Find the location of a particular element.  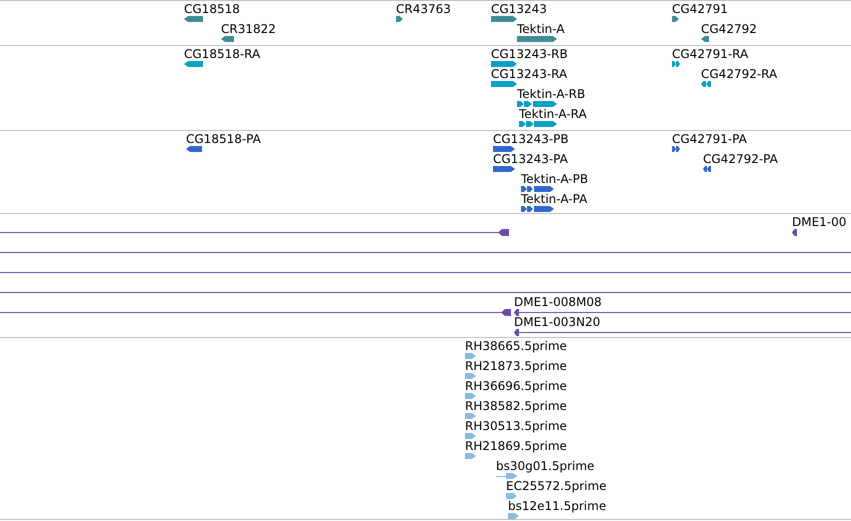

feature-label: CG42791 is located at coordinates (700, 9).